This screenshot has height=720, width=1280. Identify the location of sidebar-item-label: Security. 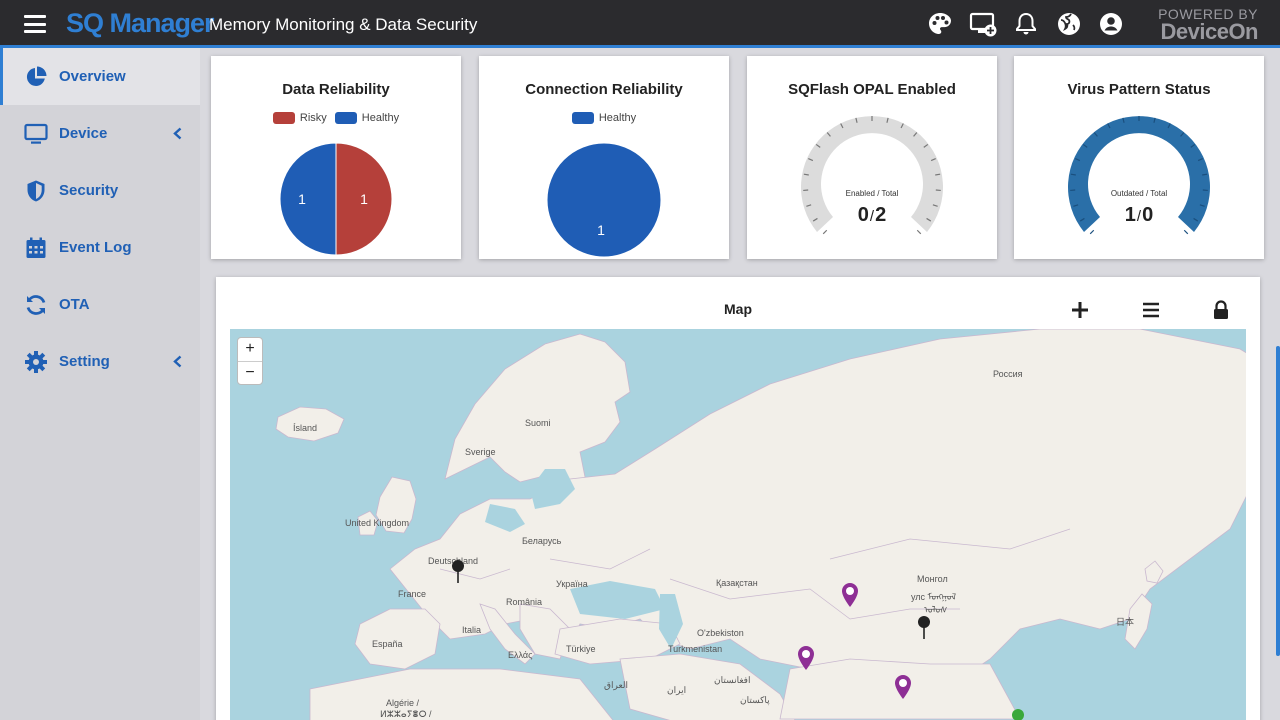
(89, 190).